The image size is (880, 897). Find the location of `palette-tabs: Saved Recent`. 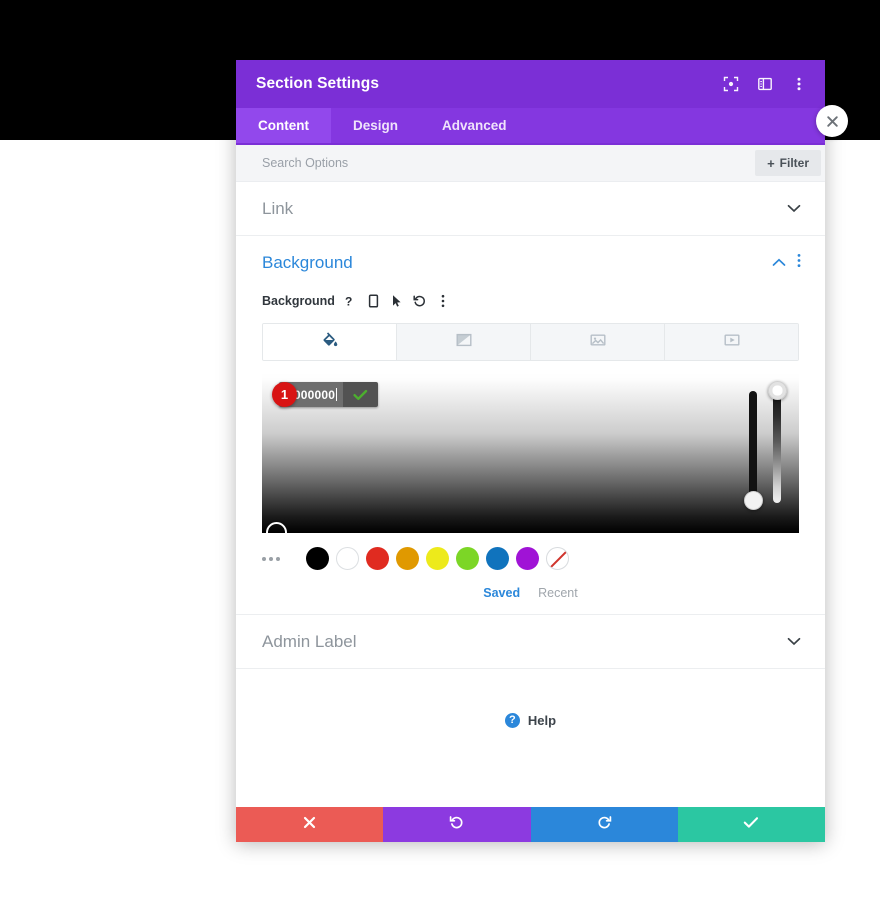

palette-tabs: Saved Recent is located at coordinates (530, 593).